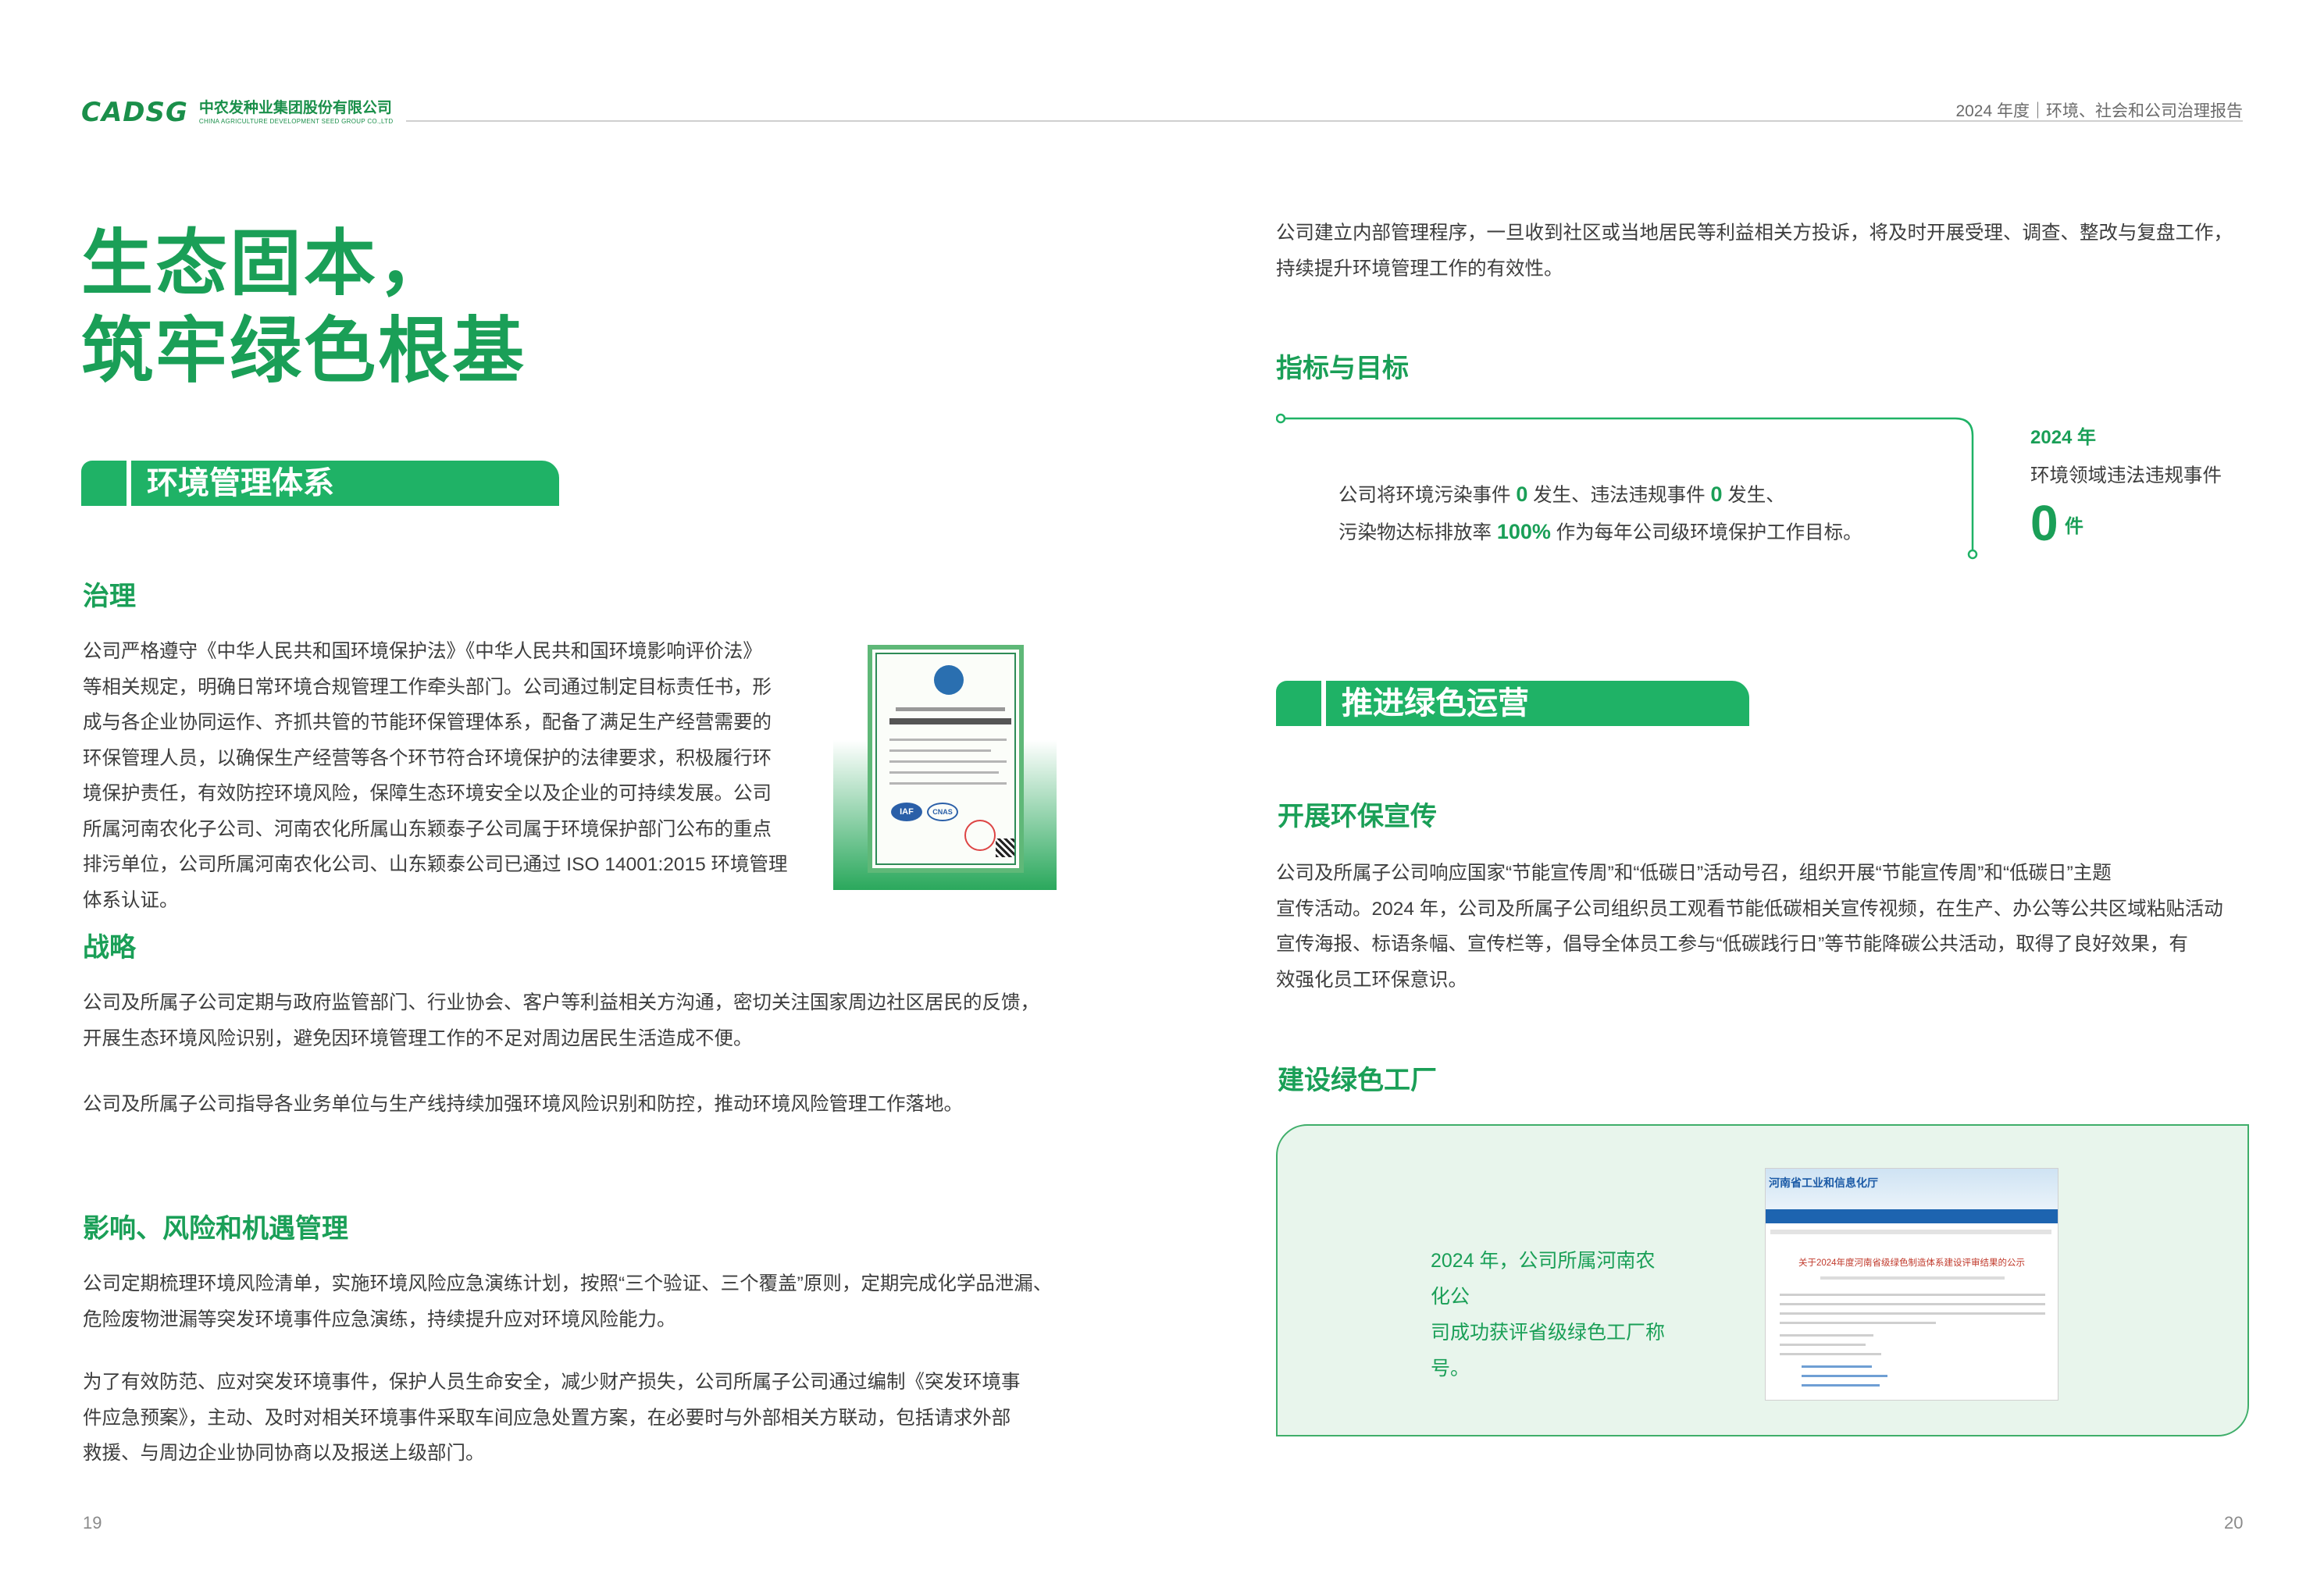 Image resolution: width=2324 pixels, height=1577 pixels. Describe the element at coordinates (1910, 1232) in the screenshot. I see `notice-breadcrumb` at that location.